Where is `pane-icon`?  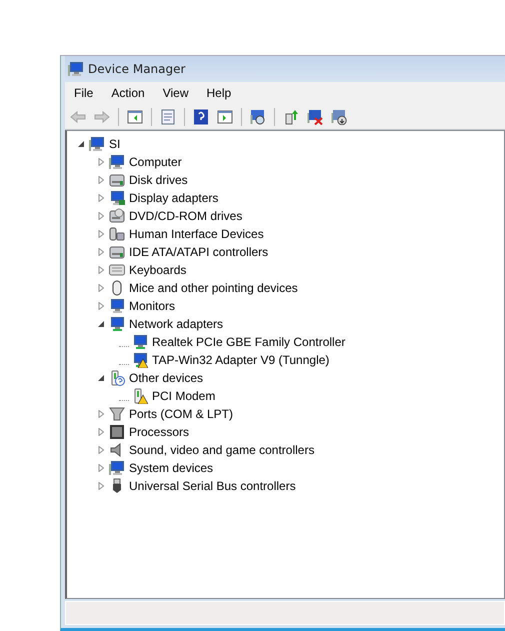 pane-icon is located at coordinates (225, 116).